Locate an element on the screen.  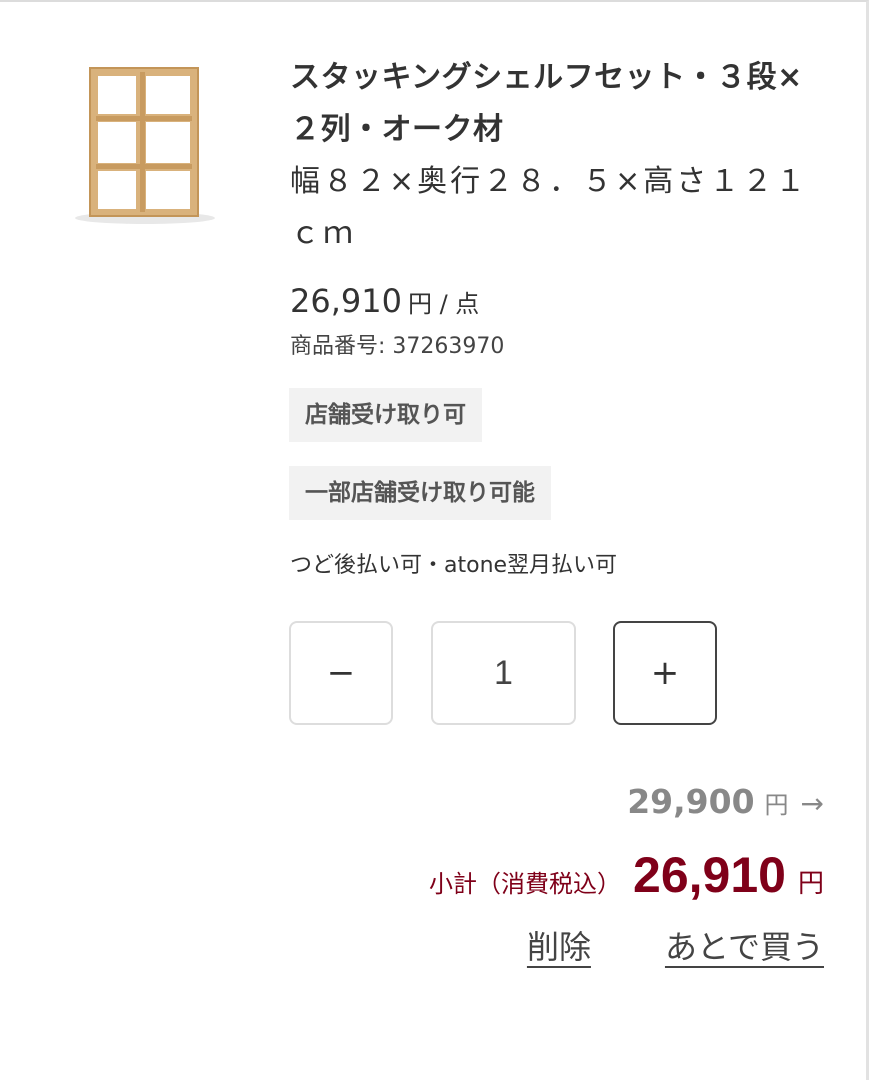
plus-icon: + is located at coordinates (665, 673).